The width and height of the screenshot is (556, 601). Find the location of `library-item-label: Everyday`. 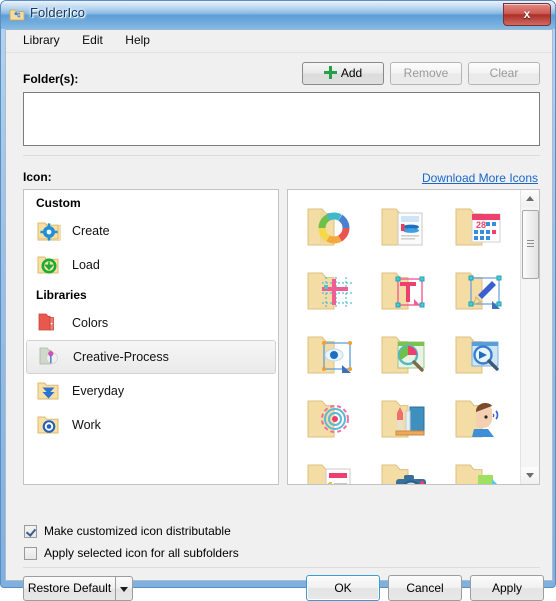

library-item-label: Everyday is located at coordinates (98, 391).